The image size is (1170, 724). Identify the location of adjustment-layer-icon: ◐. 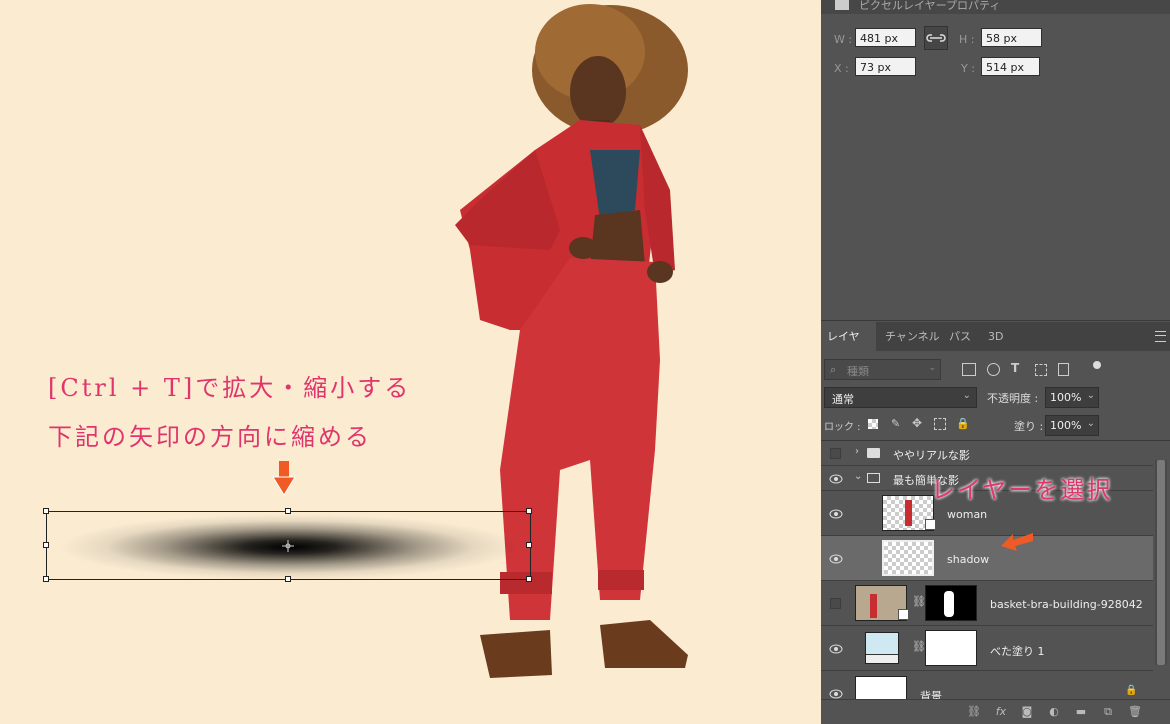
(1054, 712).